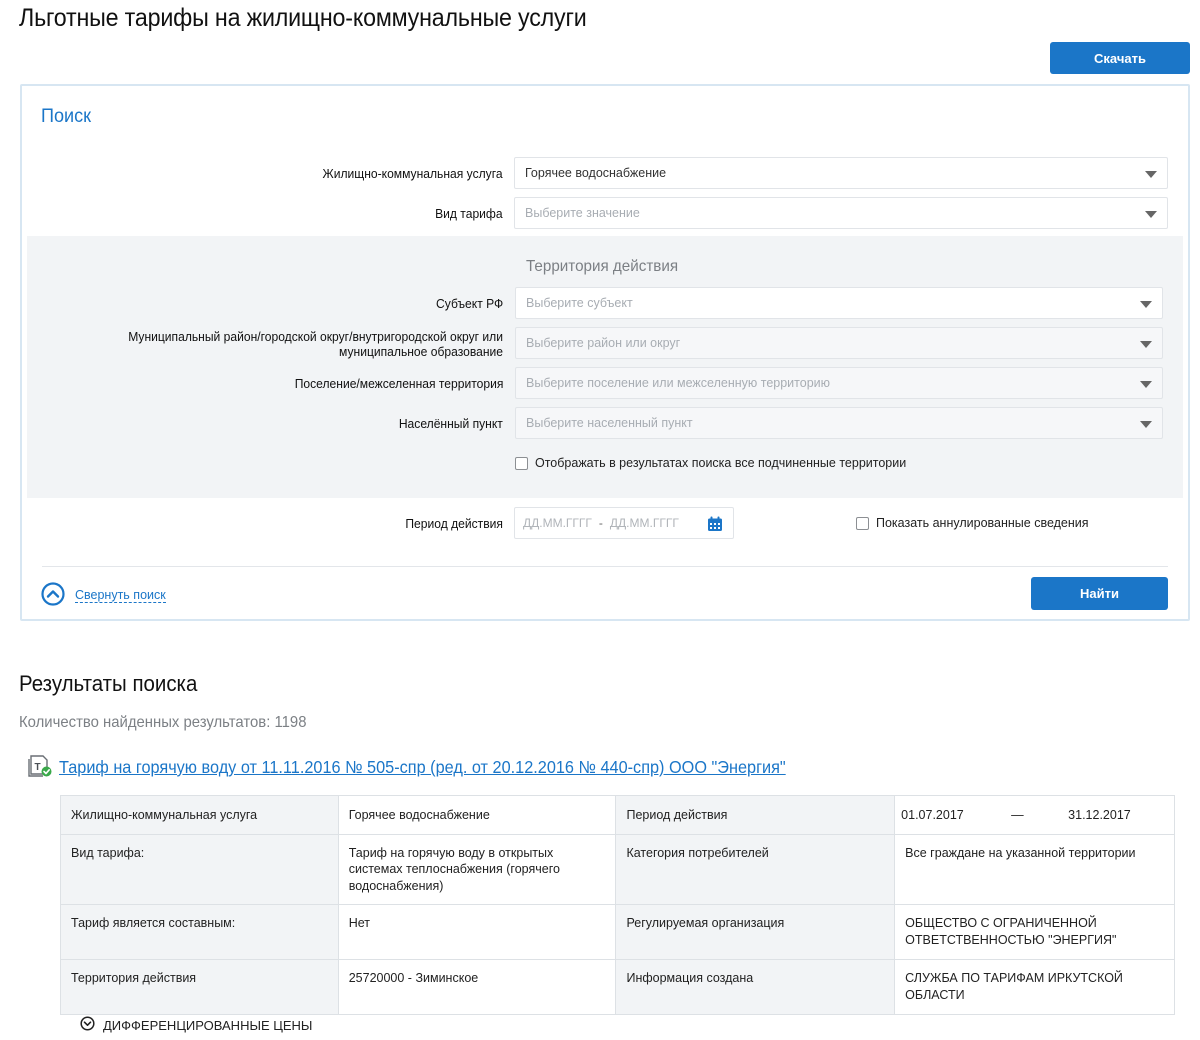  Describe the element at coordinates (1120, 58) in the screenshot. I see `download-button: Скачать` at that location.